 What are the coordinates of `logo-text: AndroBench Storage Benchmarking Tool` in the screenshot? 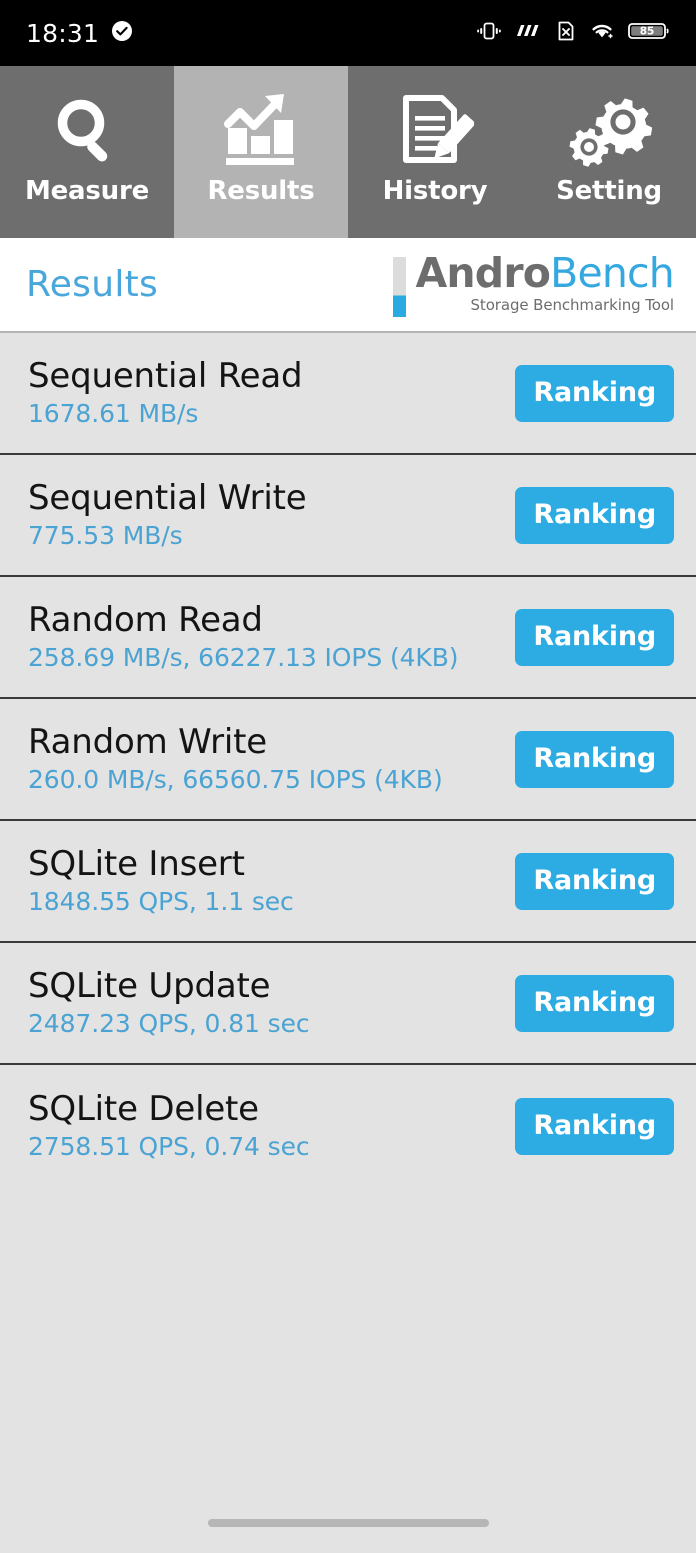 It's located at (545, 283).